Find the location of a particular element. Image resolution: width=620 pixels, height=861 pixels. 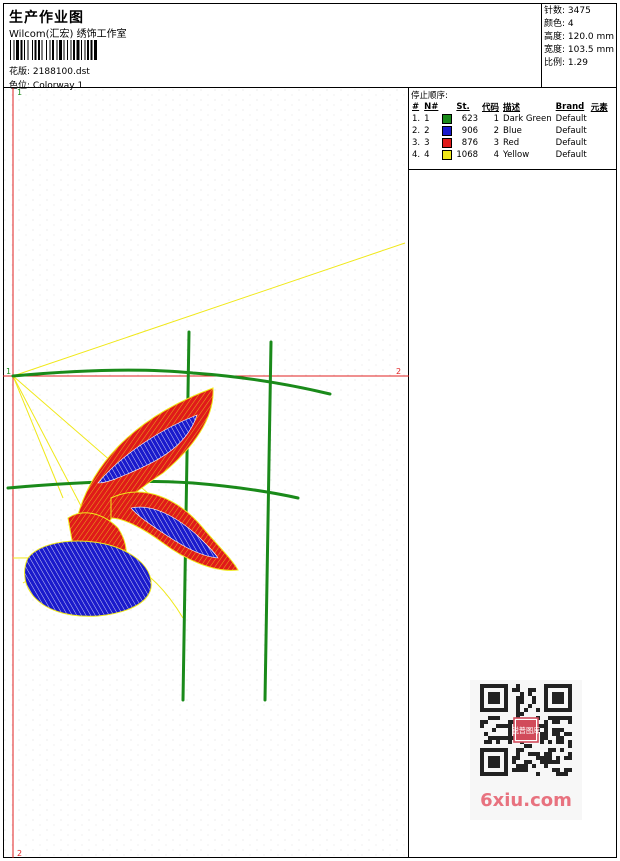

seal-text: 锐普图库 is located at coordinates (526, 730).